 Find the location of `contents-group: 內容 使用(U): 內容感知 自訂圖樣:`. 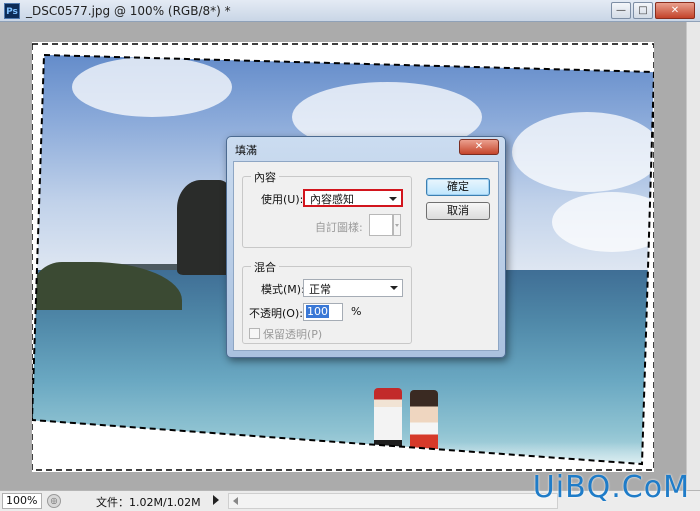

contents-group: 內容 使用(U): 內容感知 自訂圖樣: is located at coordinates (327, 208).